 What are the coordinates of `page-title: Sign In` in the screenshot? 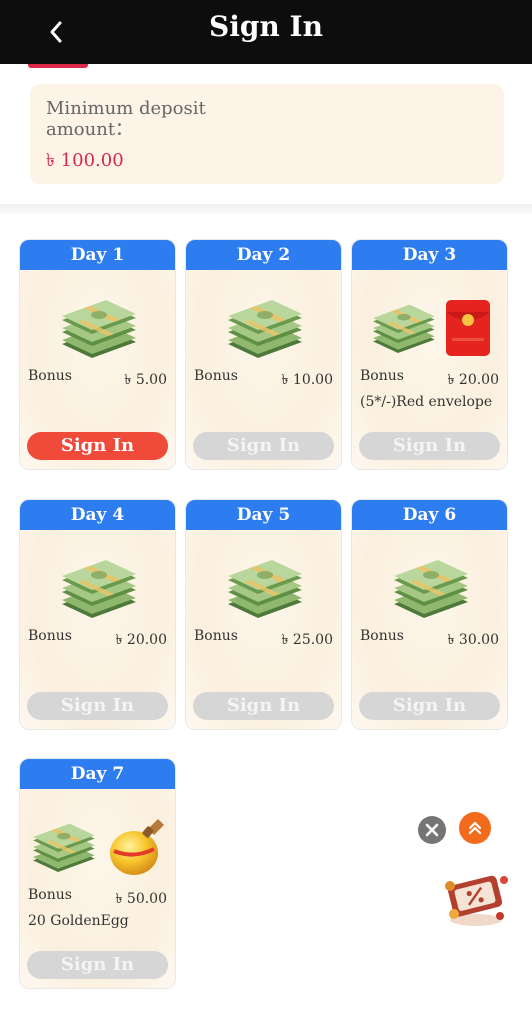 It's located at (266, 26).